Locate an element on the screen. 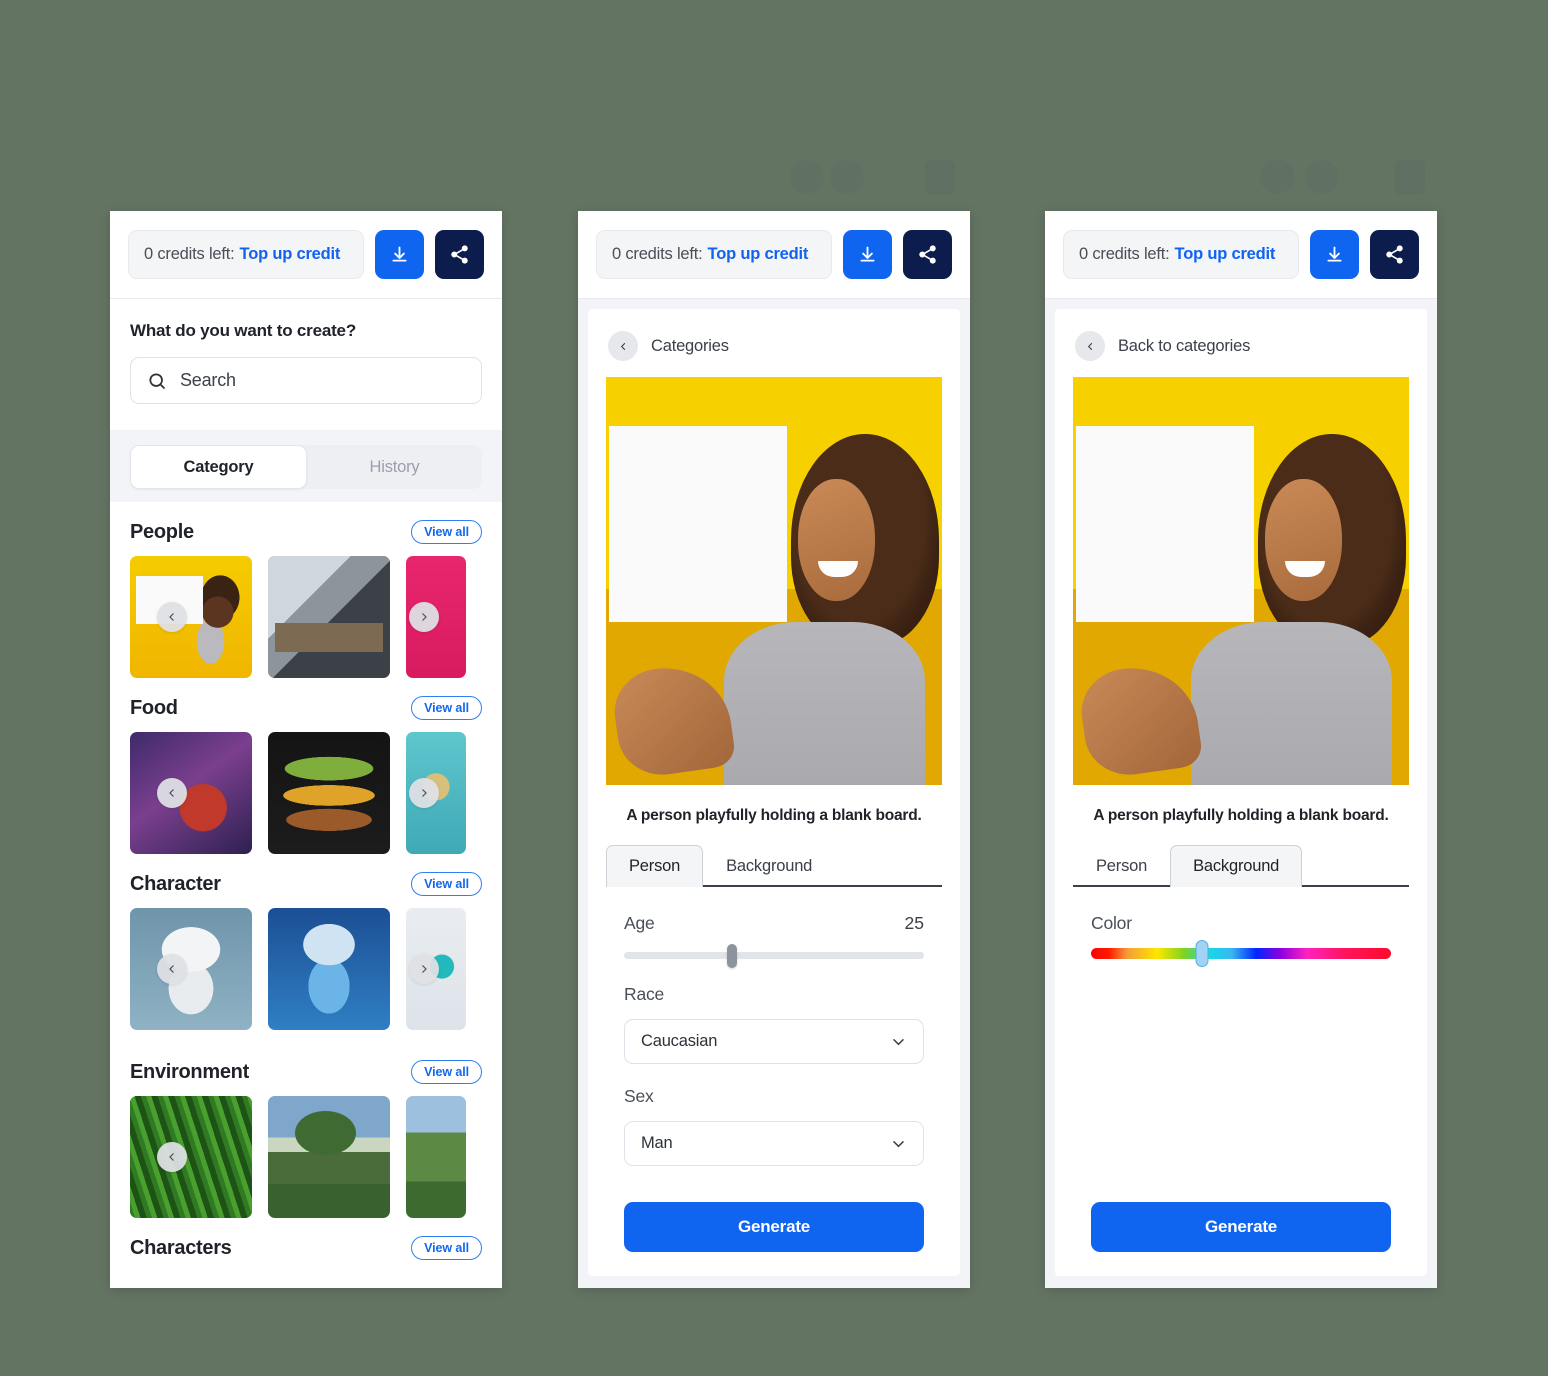 The height and width of the screenshot is (1376, 1548). field-race: Race Caucasian is located at coordinates (774, 1024).